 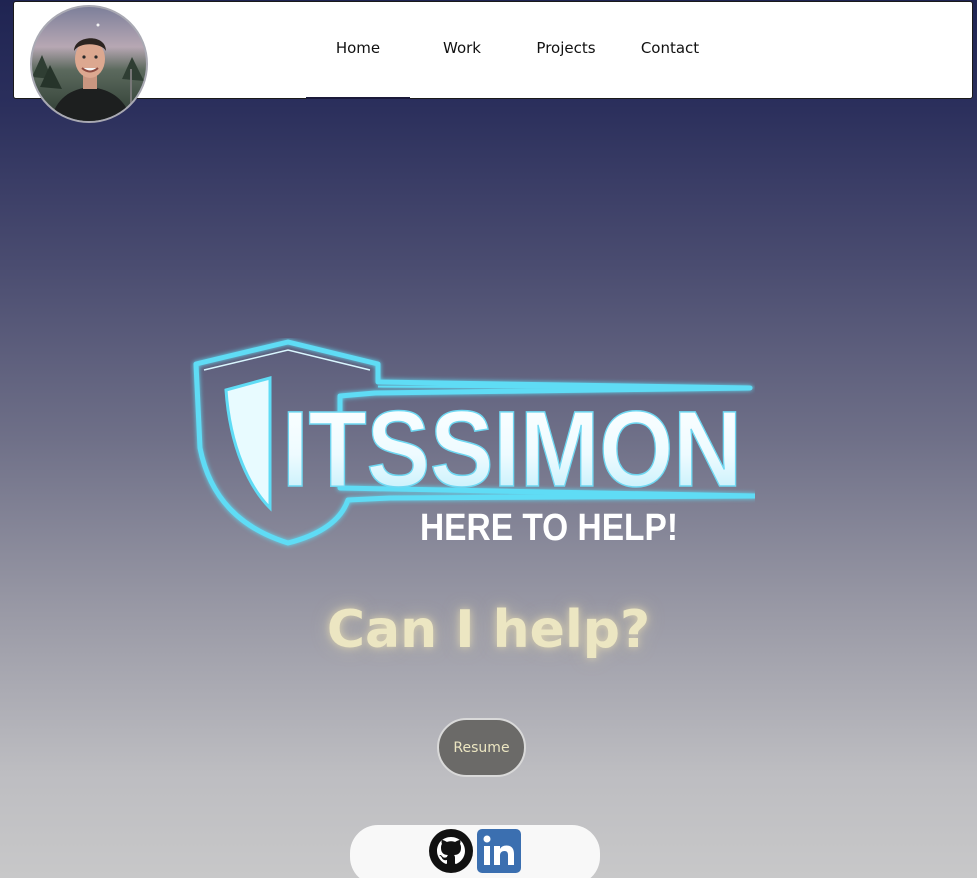 I want to click on nav-contact-label: Contact, so click(x=670, y=48).